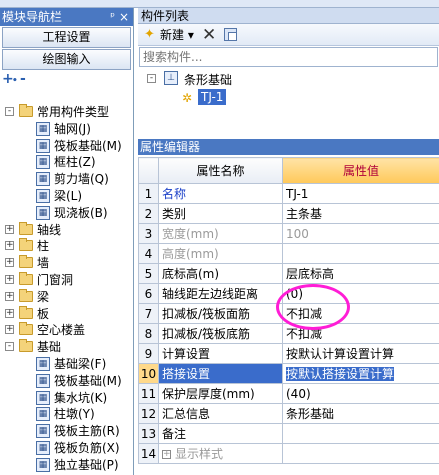 This screenshot has width=439, height=475. What do you see at coordinates (288, 16) in the screenshot?
I see `component-list-title: 构件列表` at bounding box center [288, 16].